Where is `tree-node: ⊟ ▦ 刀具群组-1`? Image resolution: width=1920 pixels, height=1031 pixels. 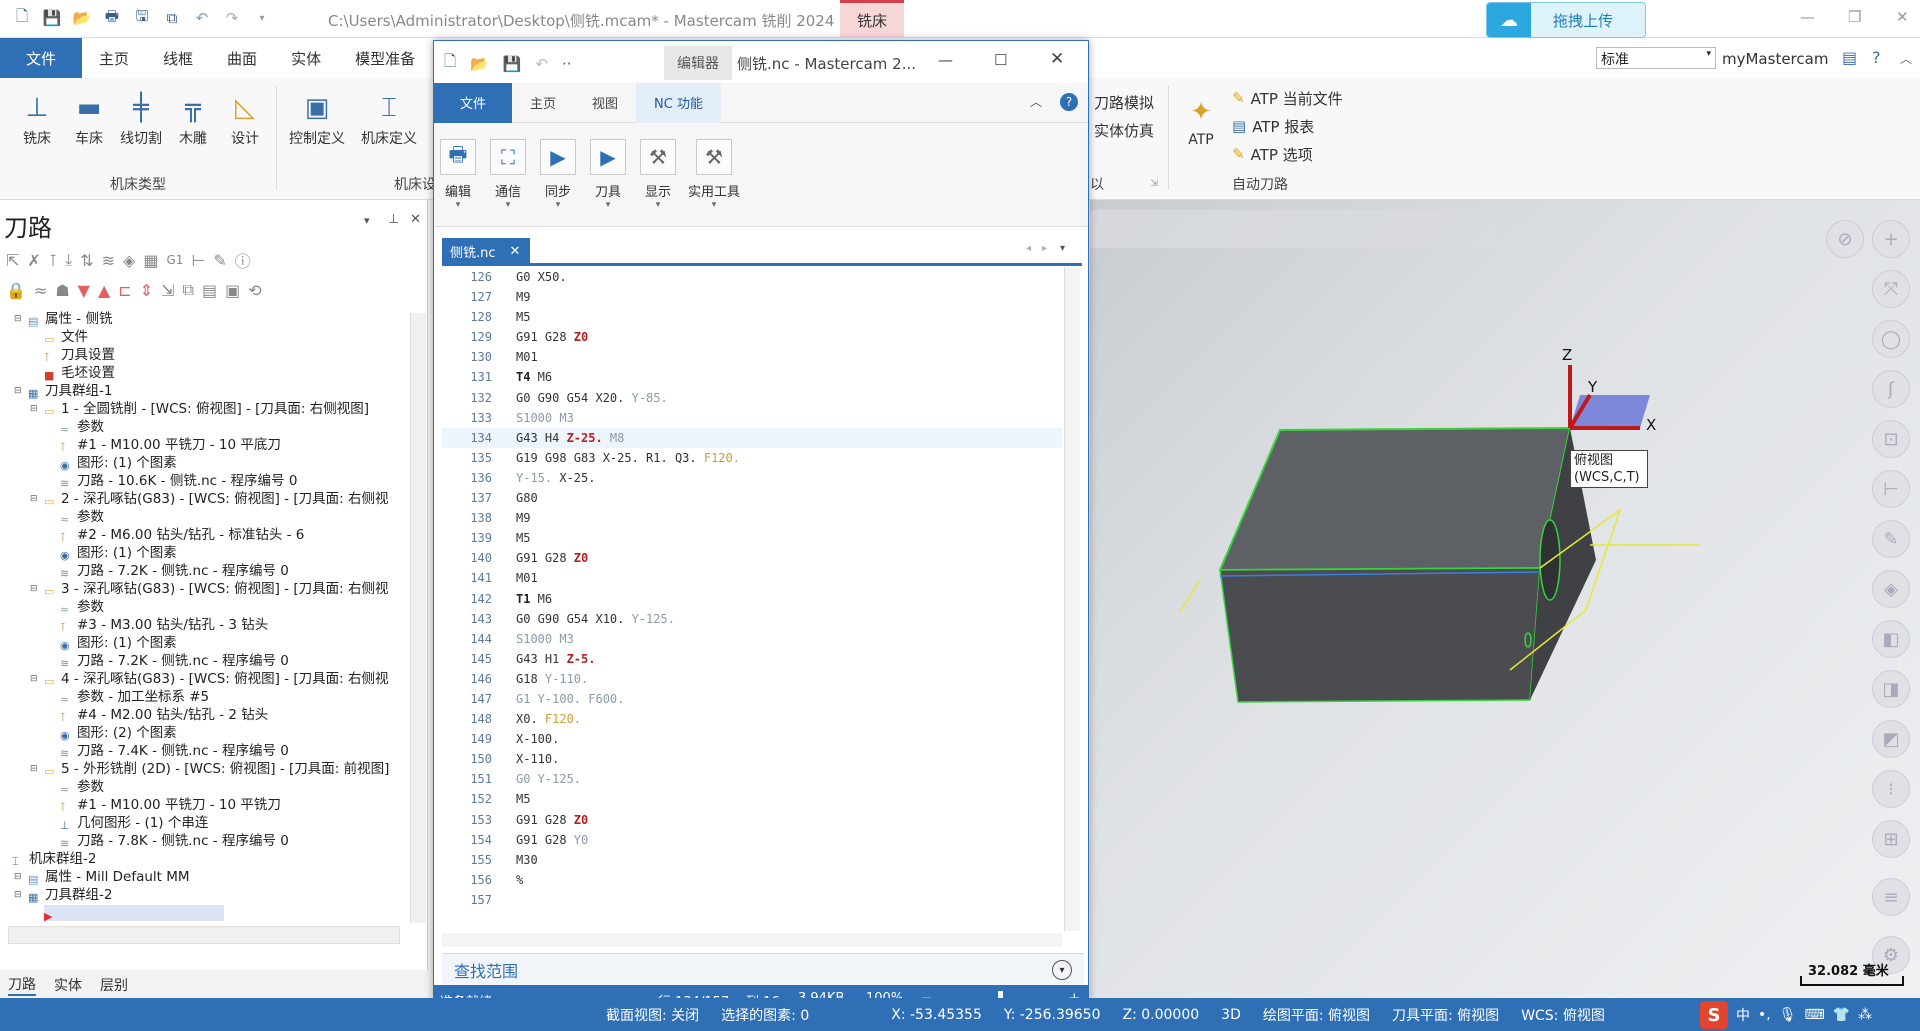
tree-node: ⊟ ▦ 刀具群组-1 is located at coordinates (210, 391).